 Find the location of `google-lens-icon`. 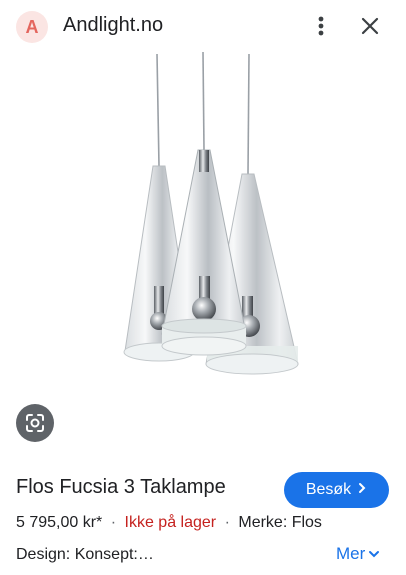

google-lens-icon is located at coordinates (35, 423).